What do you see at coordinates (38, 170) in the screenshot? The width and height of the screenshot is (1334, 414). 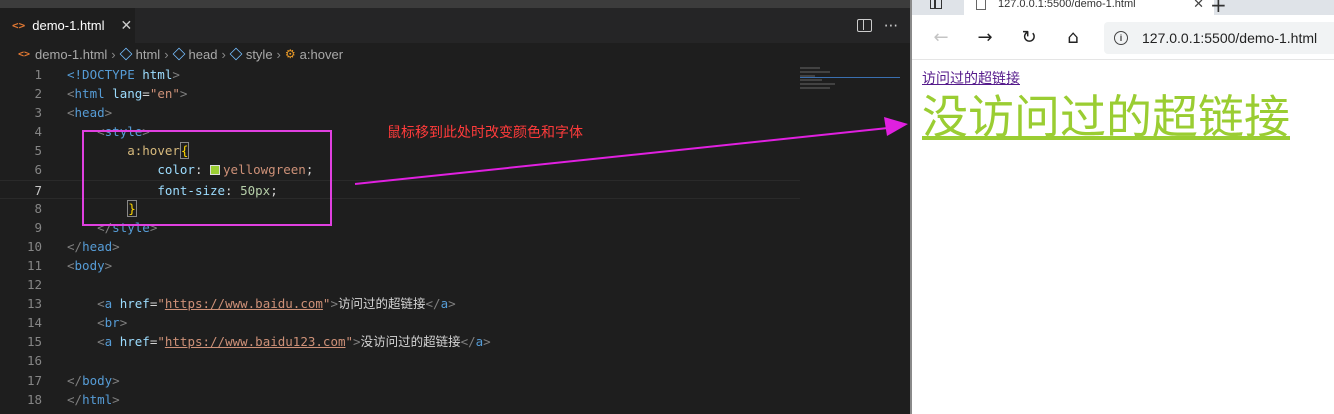 I see `line-number: 6` at bounding box center [38, 170].